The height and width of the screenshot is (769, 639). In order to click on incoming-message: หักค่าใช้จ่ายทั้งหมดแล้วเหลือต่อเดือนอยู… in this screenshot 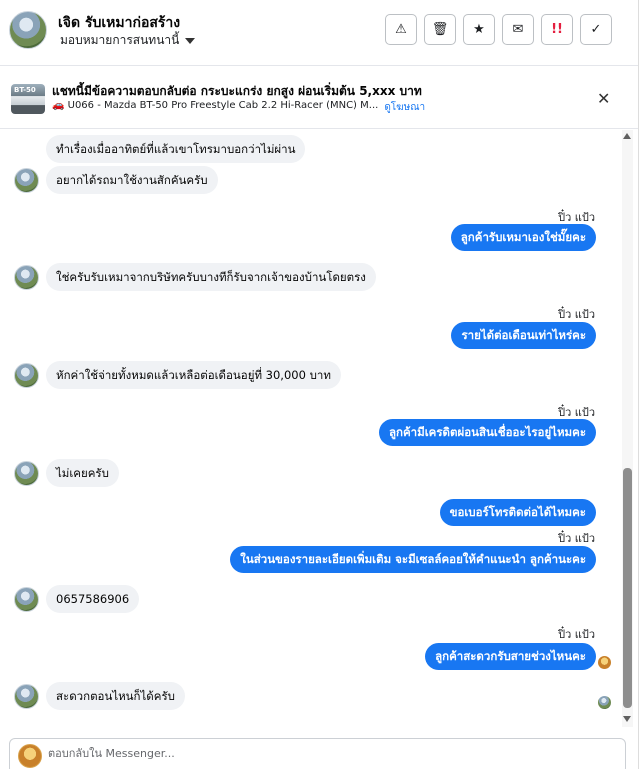, I will do `click(193, 375)`.